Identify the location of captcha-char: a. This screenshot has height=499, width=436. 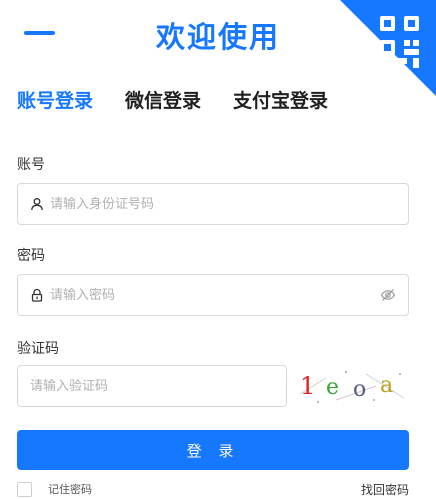
(386, 385).